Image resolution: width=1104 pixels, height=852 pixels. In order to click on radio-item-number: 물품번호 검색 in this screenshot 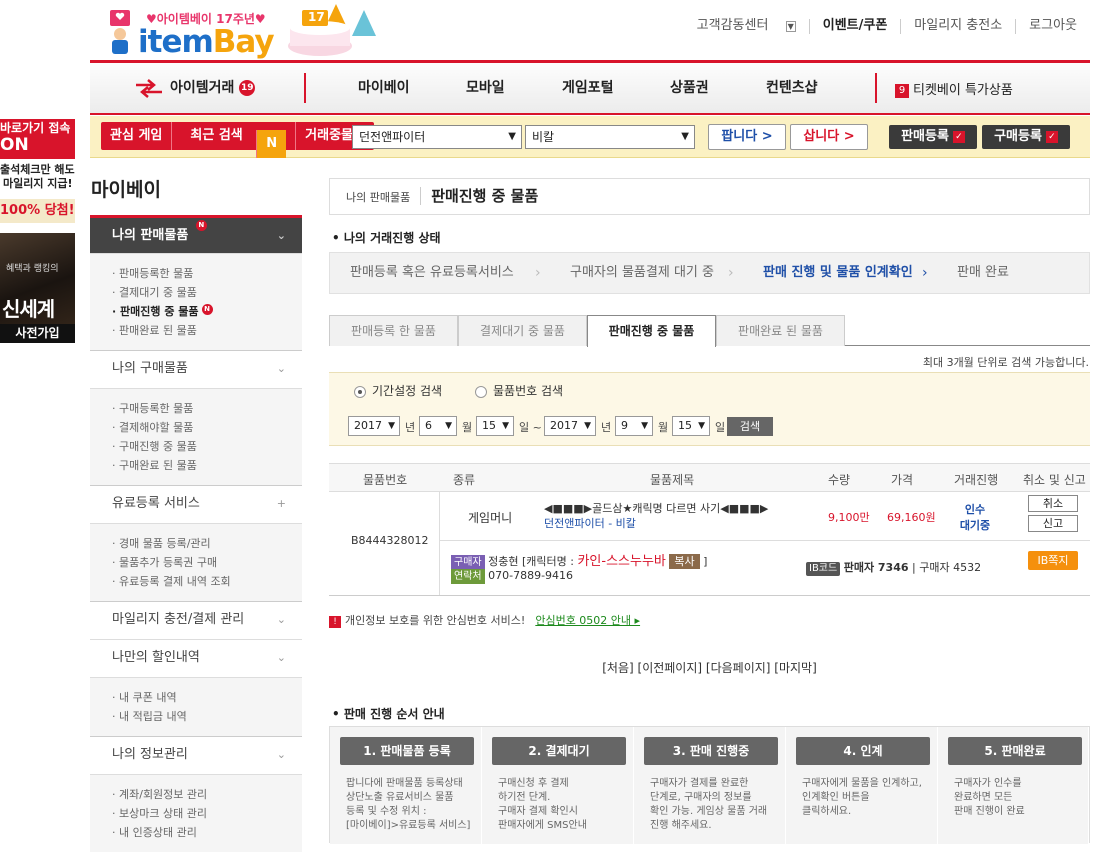, I will do `click(519, 390)`.